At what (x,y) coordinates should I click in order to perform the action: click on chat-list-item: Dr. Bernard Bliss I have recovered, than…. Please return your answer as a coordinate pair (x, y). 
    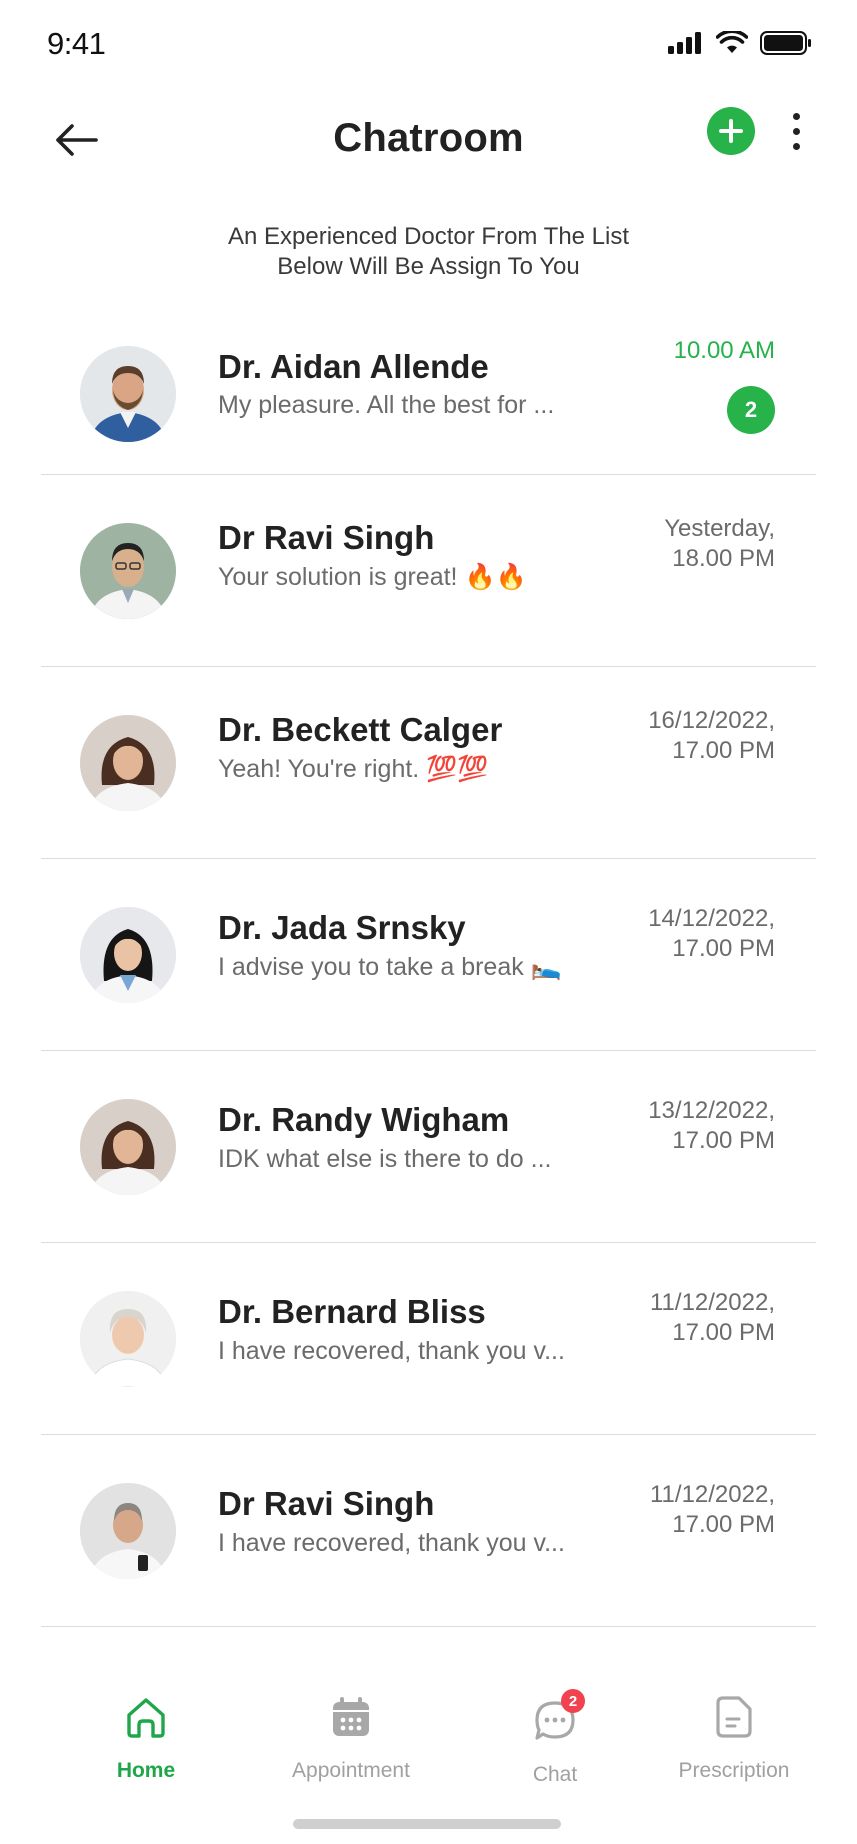
    Looking at the image, I should click on (428, 1339).